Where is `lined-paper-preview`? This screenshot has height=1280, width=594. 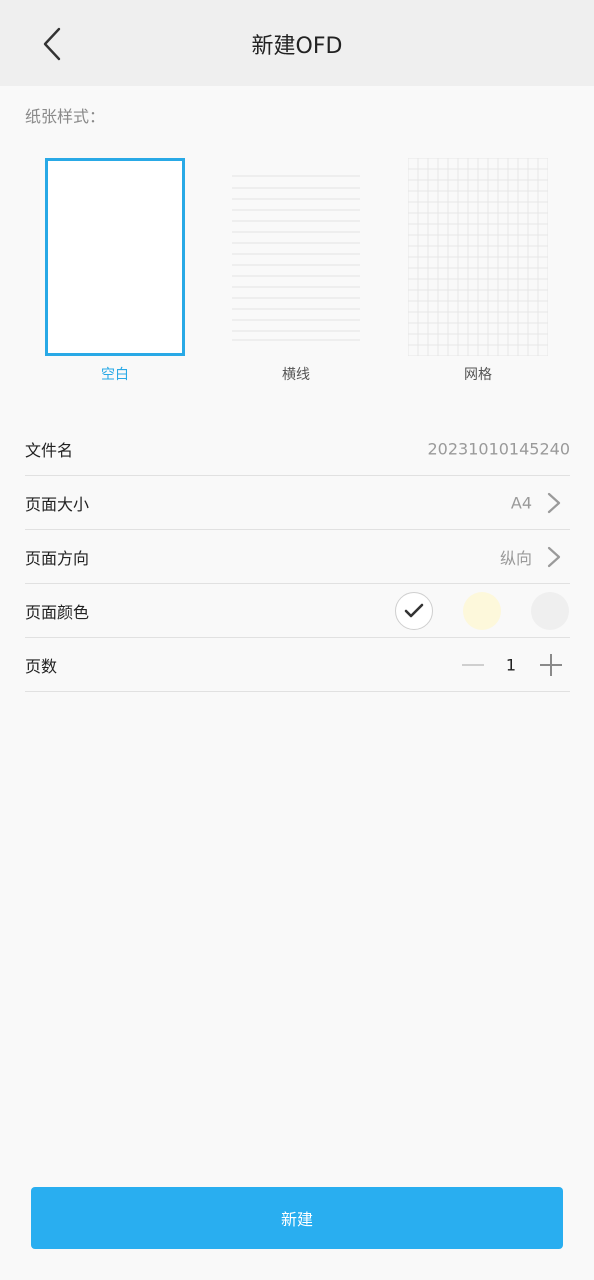 lined-paper-preview is located at coordinates (296, 258).